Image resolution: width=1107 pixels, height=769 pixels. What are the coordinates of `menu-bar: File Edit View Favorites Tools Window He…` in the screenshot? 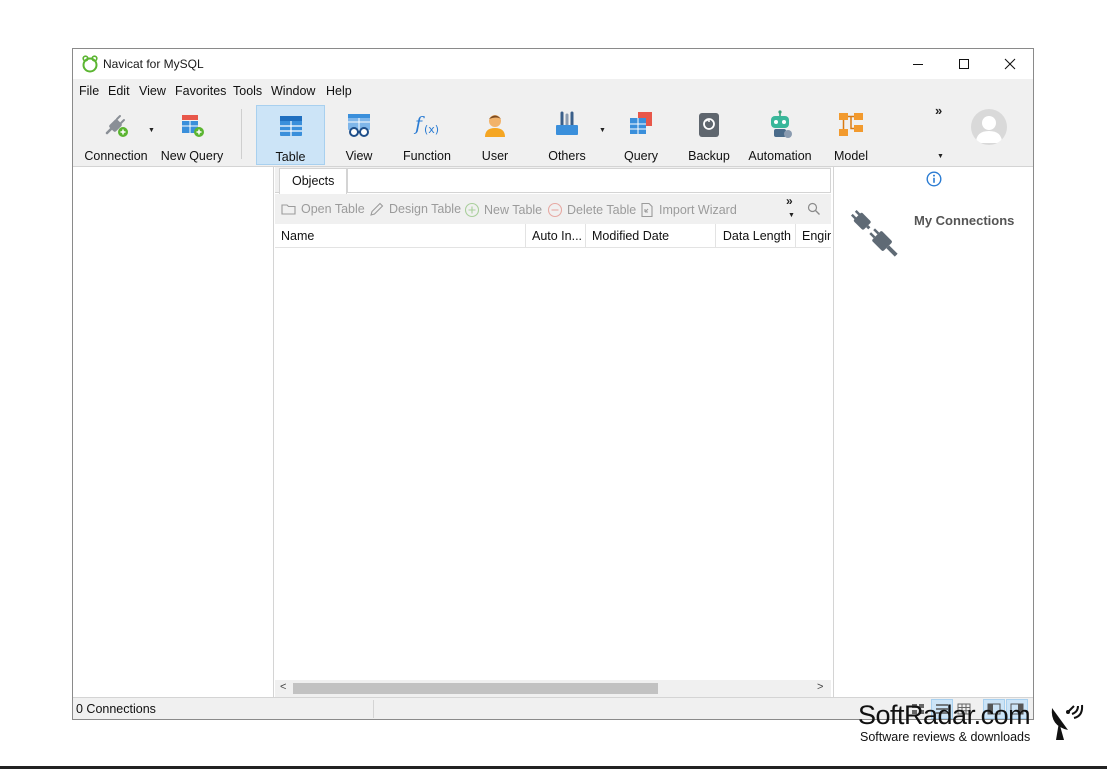 It's located at (553, 91).